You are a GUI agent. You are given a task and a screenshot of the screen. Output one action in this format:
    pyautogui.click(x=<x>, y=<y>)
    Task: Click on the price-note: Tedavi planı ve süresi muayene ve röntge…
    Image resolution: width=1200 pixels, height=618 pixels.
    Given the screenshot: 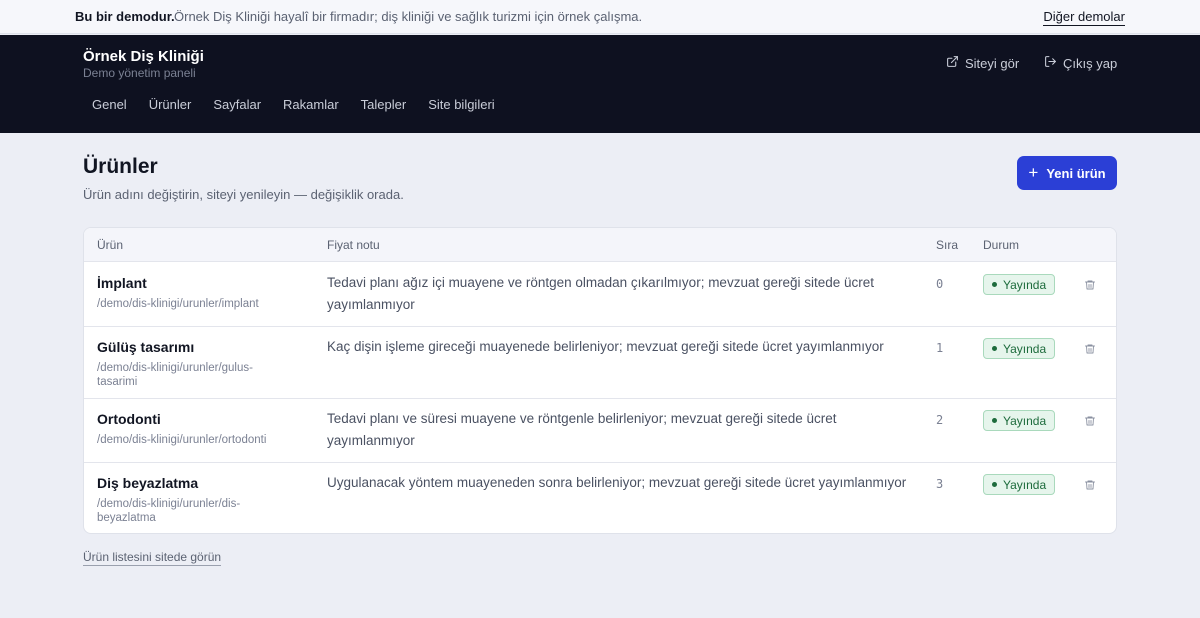 What is the action you would take?
    pyautogui.click(x=582, y=429)
    